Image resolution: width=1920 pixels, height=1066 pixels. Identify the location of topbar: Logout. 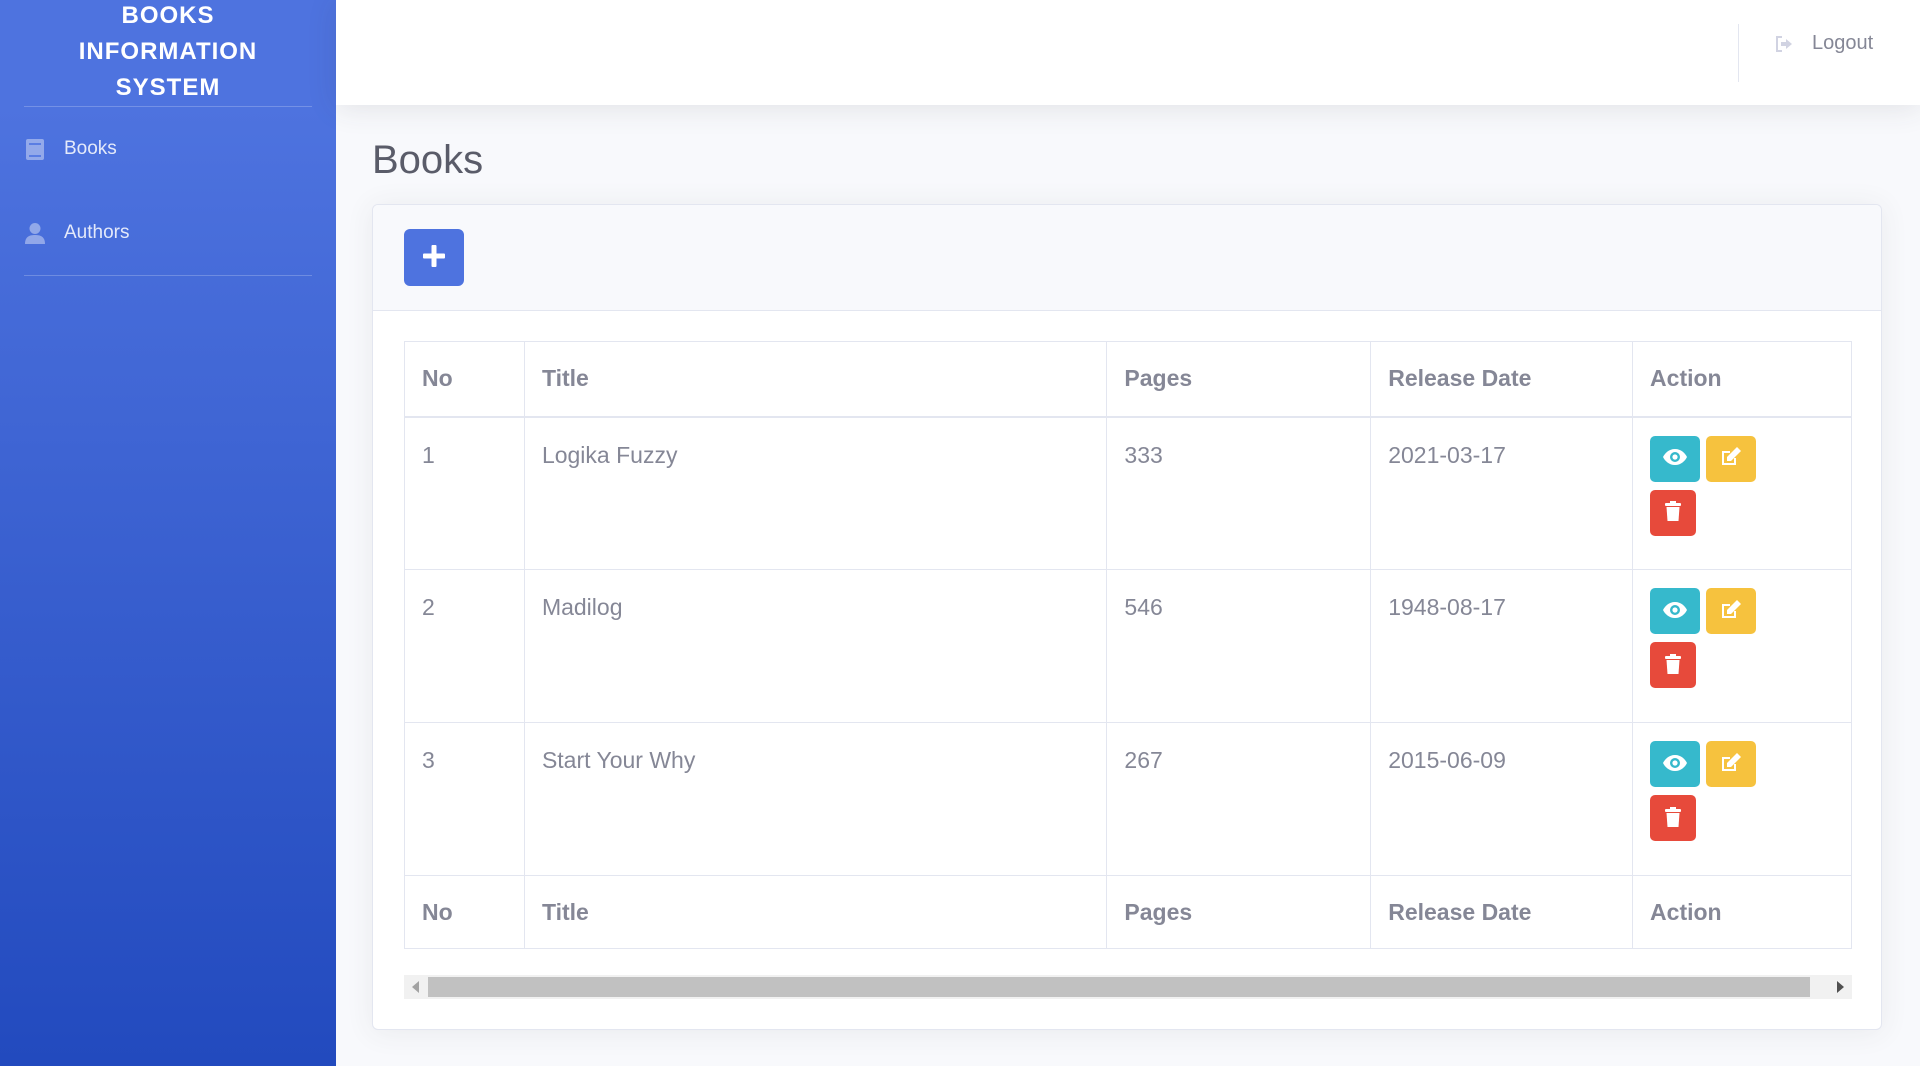
(1128, 52).